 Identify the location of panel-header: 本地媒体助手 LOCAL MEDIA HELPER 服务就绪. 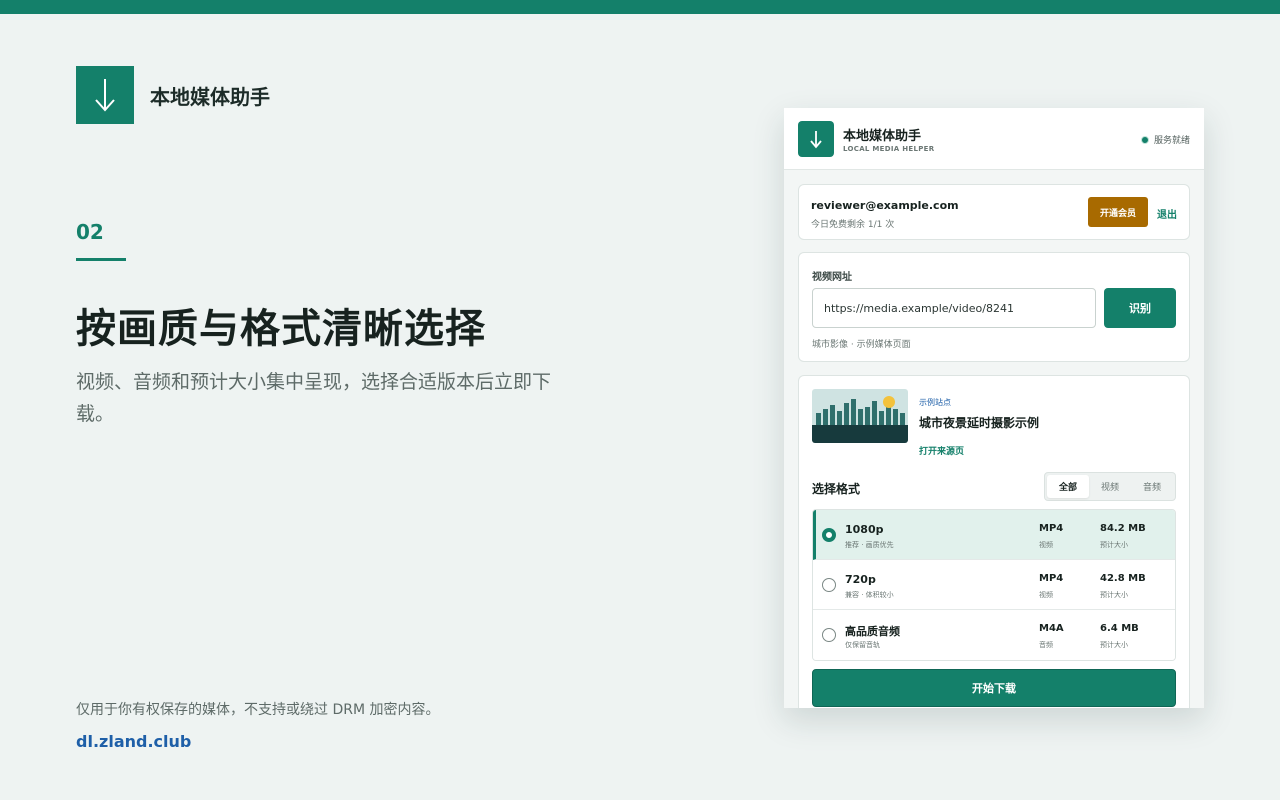
(994, 139).